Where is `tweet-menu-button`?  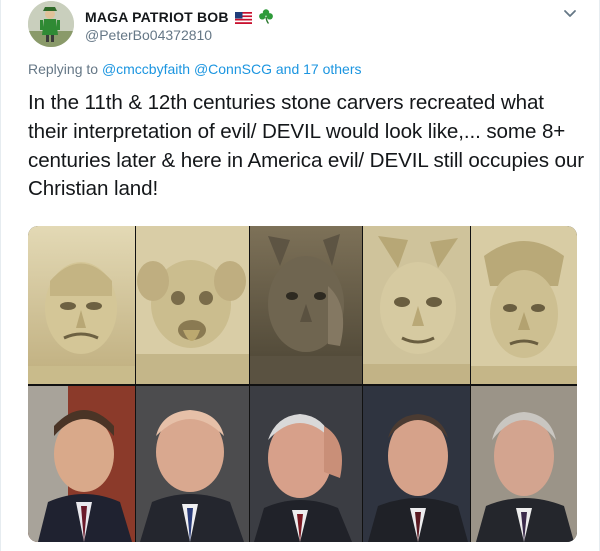
tweet-menu-button is located at coordinates (570, 14).